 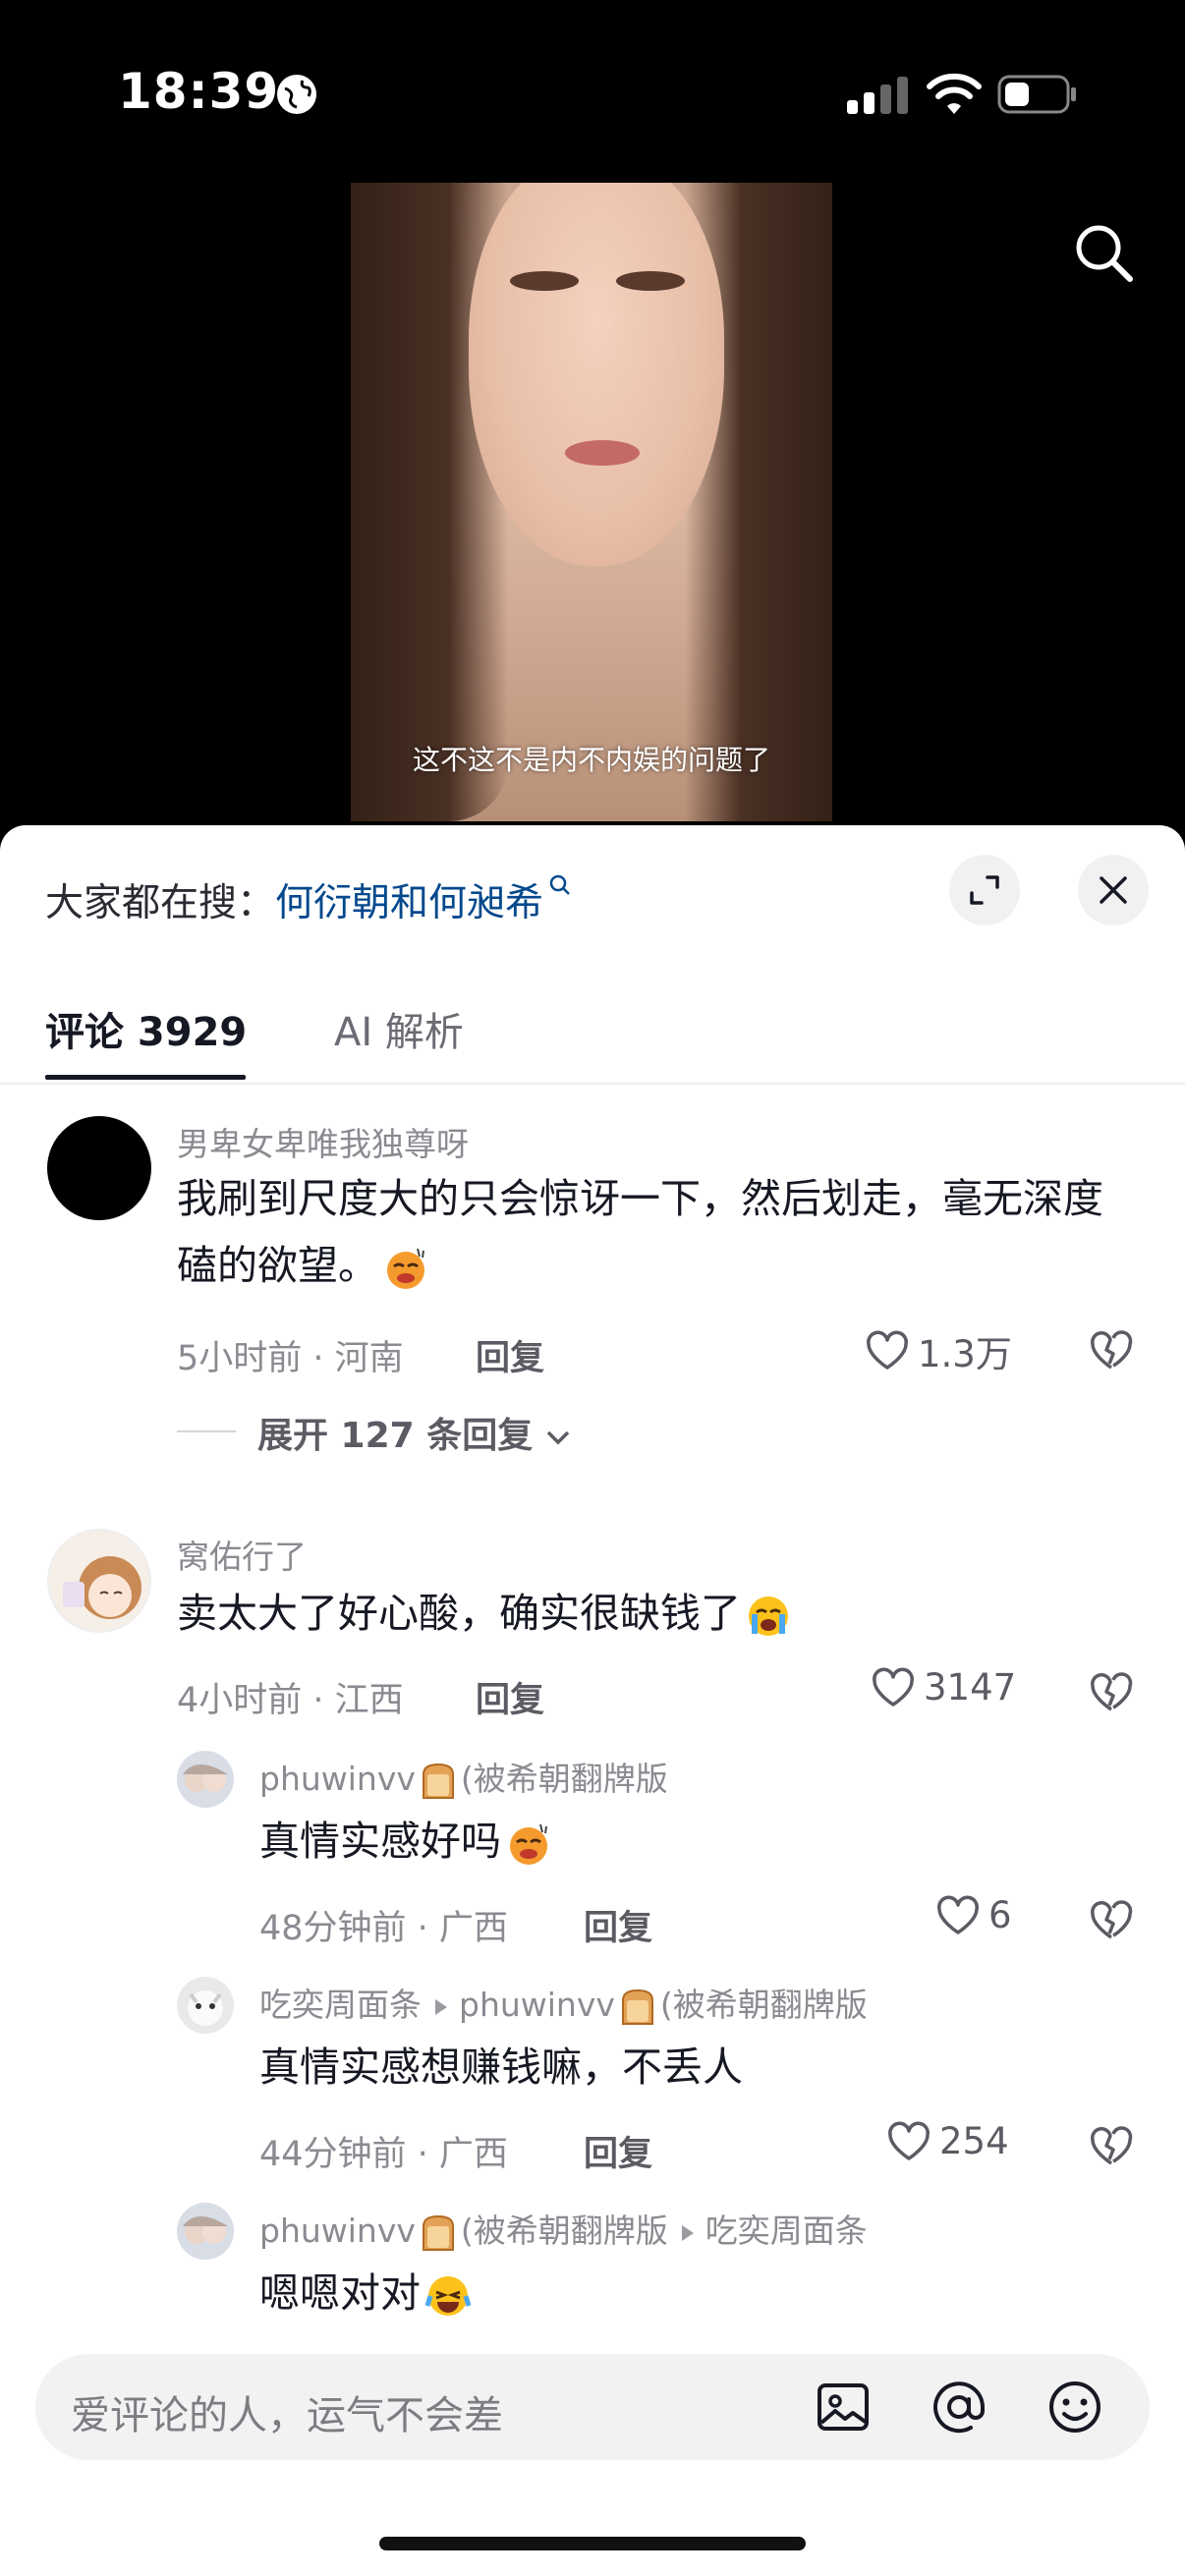 I want to click on trending-search: 大家都在搜：何衍朝和何昶希, so click(x=309, y=899).